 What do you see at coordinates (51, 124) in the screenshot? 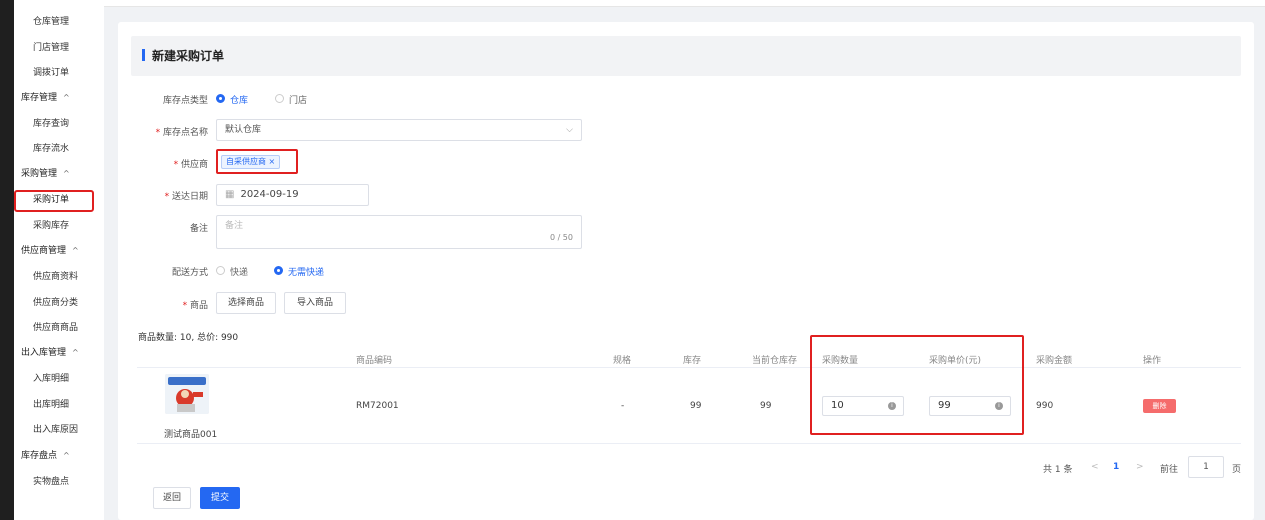
I see `sidebar-item-label: 库存查询` at bounding box center [51, 124].